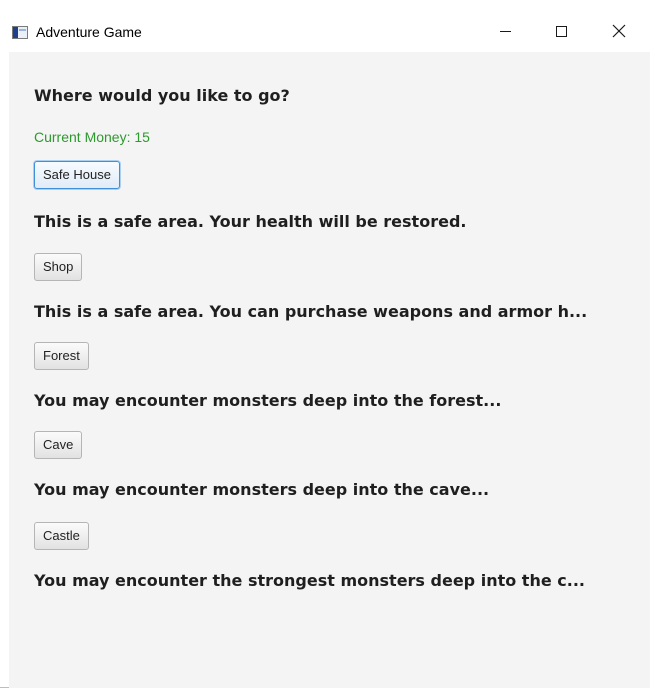 This screenshot has width=658, height=694. I want to click on maximize-icon, so click(561, 31).